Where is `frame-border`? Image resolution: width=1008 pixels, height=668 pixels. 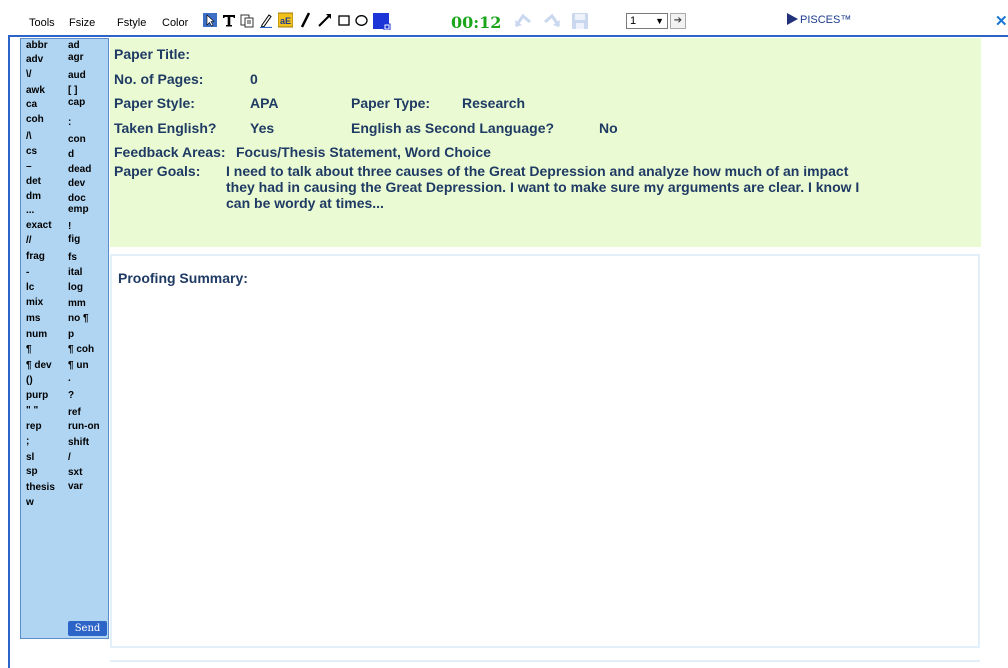
frame-border is located at coordinates (9, 352).